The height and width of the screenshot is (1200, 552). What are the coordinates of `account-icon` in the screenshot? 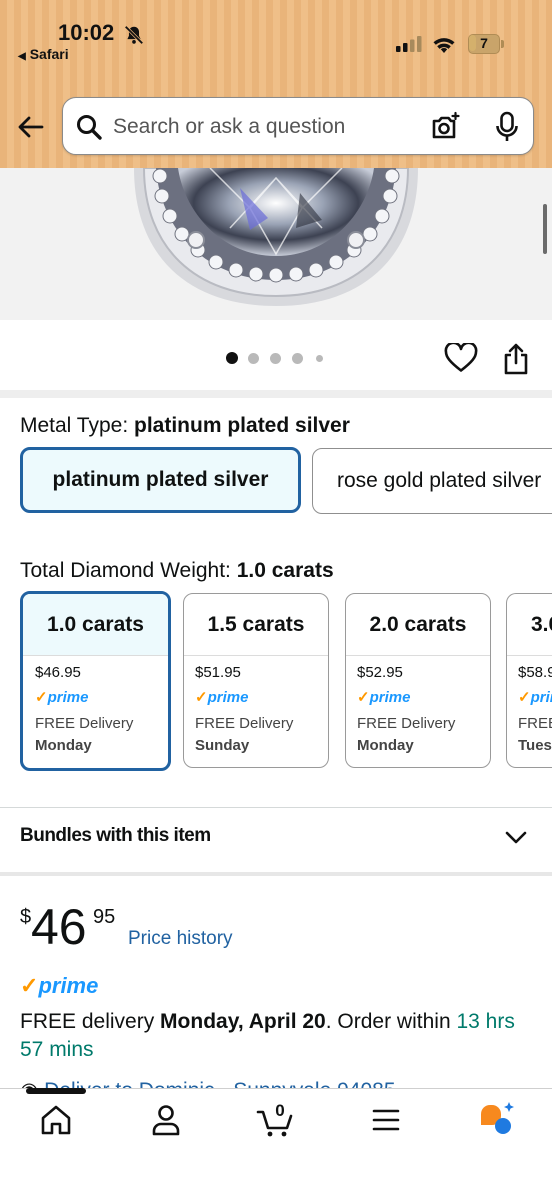 It's located at (166, 1120).